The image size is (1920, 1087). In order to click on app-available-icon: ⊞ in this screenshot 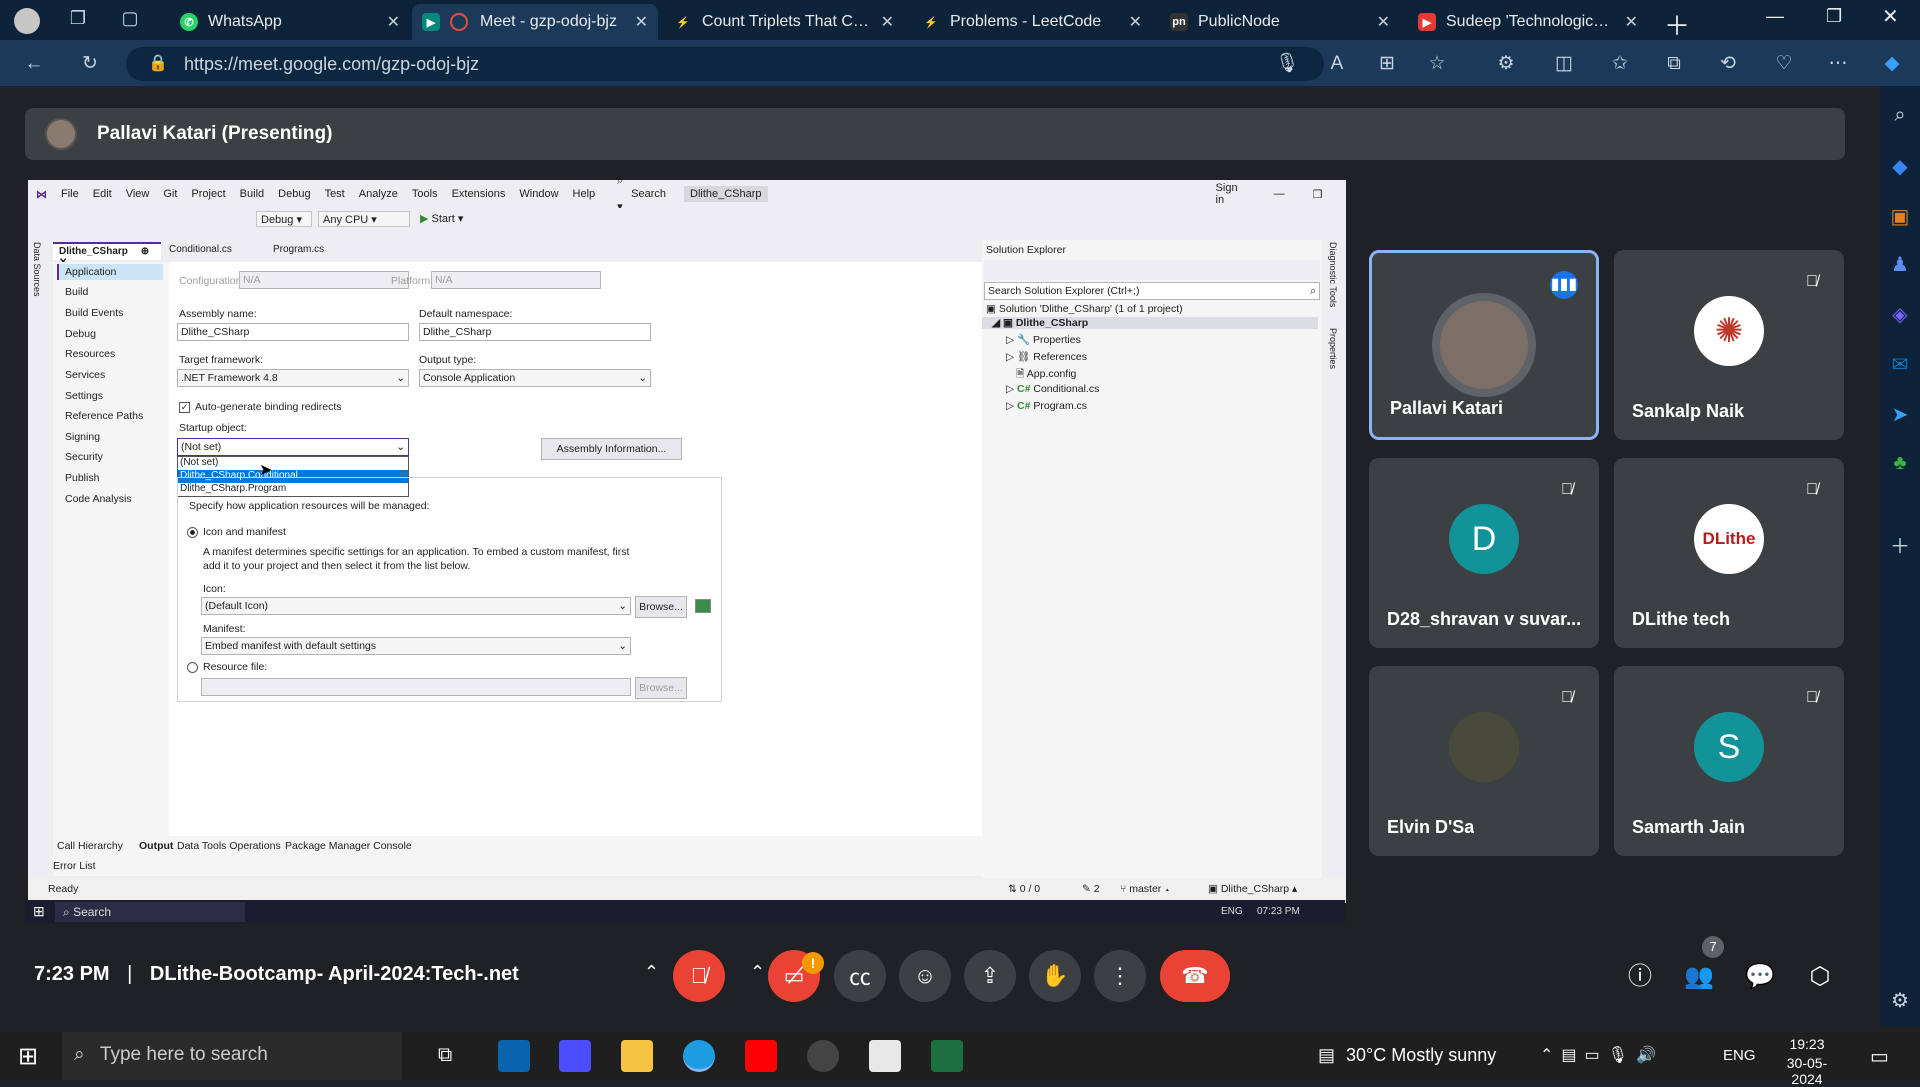, I will do `click(1387, 64)`.